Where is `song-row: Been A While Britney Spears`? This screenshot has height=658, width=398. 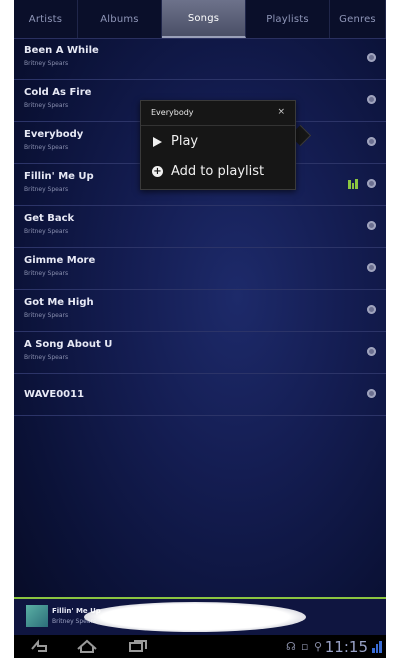
song-row: Been A While Britney Spears is located at coordinates (200, 59).